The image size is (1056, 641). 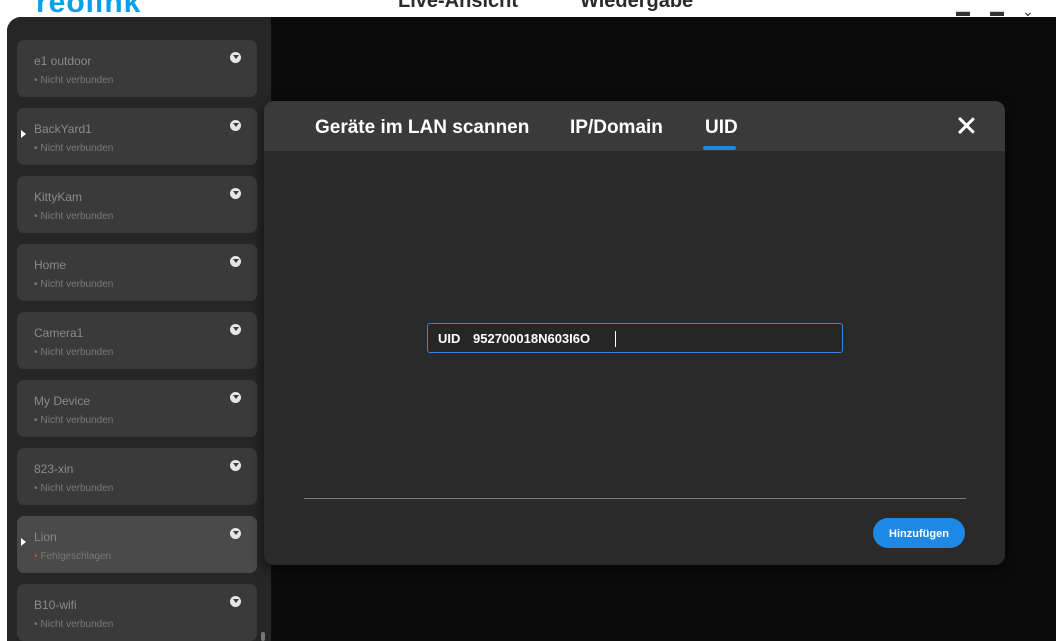 What do you see at coordinates (59, 333) in the screenshot?
I see `device-name: Camera1` at bounding box center [59, 333].